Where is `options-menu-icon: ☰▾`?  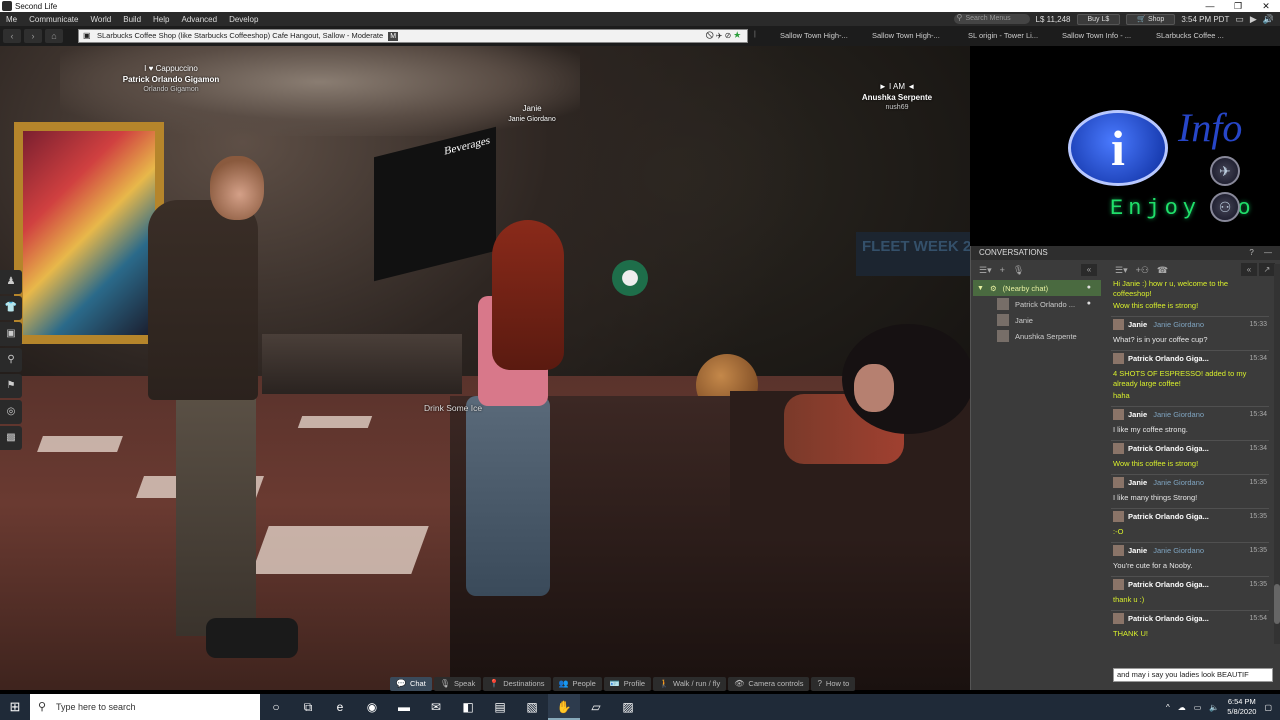 options-menu-icon: ☰▾ is located at coordinates (985, 270).